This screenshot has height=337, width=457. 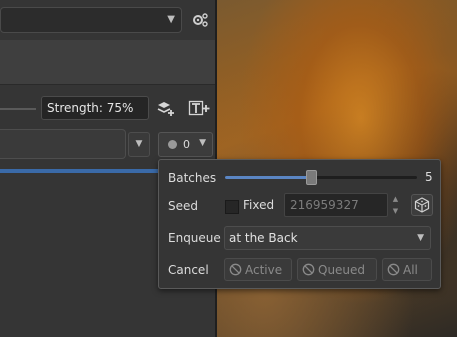 I want to click on enqueue-label: Enqueue, so click(x=194, y=238).